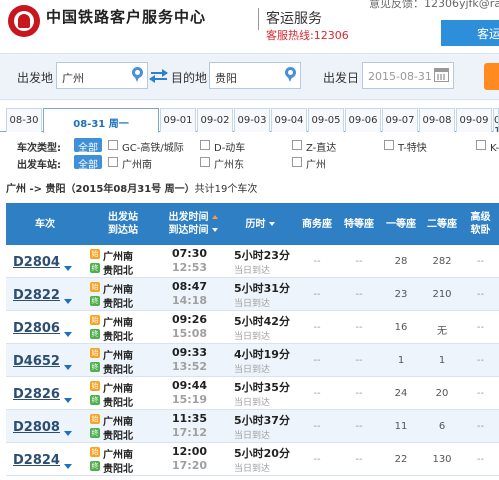  Describe the element at coordinates (39, 165) in the screenshot. I see `station-filter-label: 出发车站:` at that location.